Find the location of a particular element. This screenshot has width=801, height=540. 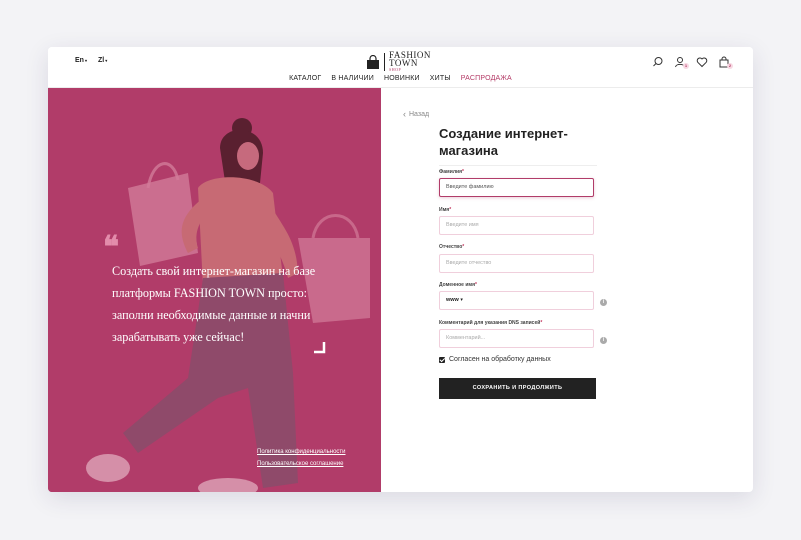

lastname-label-text: Фамилия is located at coordinates (450, 172).